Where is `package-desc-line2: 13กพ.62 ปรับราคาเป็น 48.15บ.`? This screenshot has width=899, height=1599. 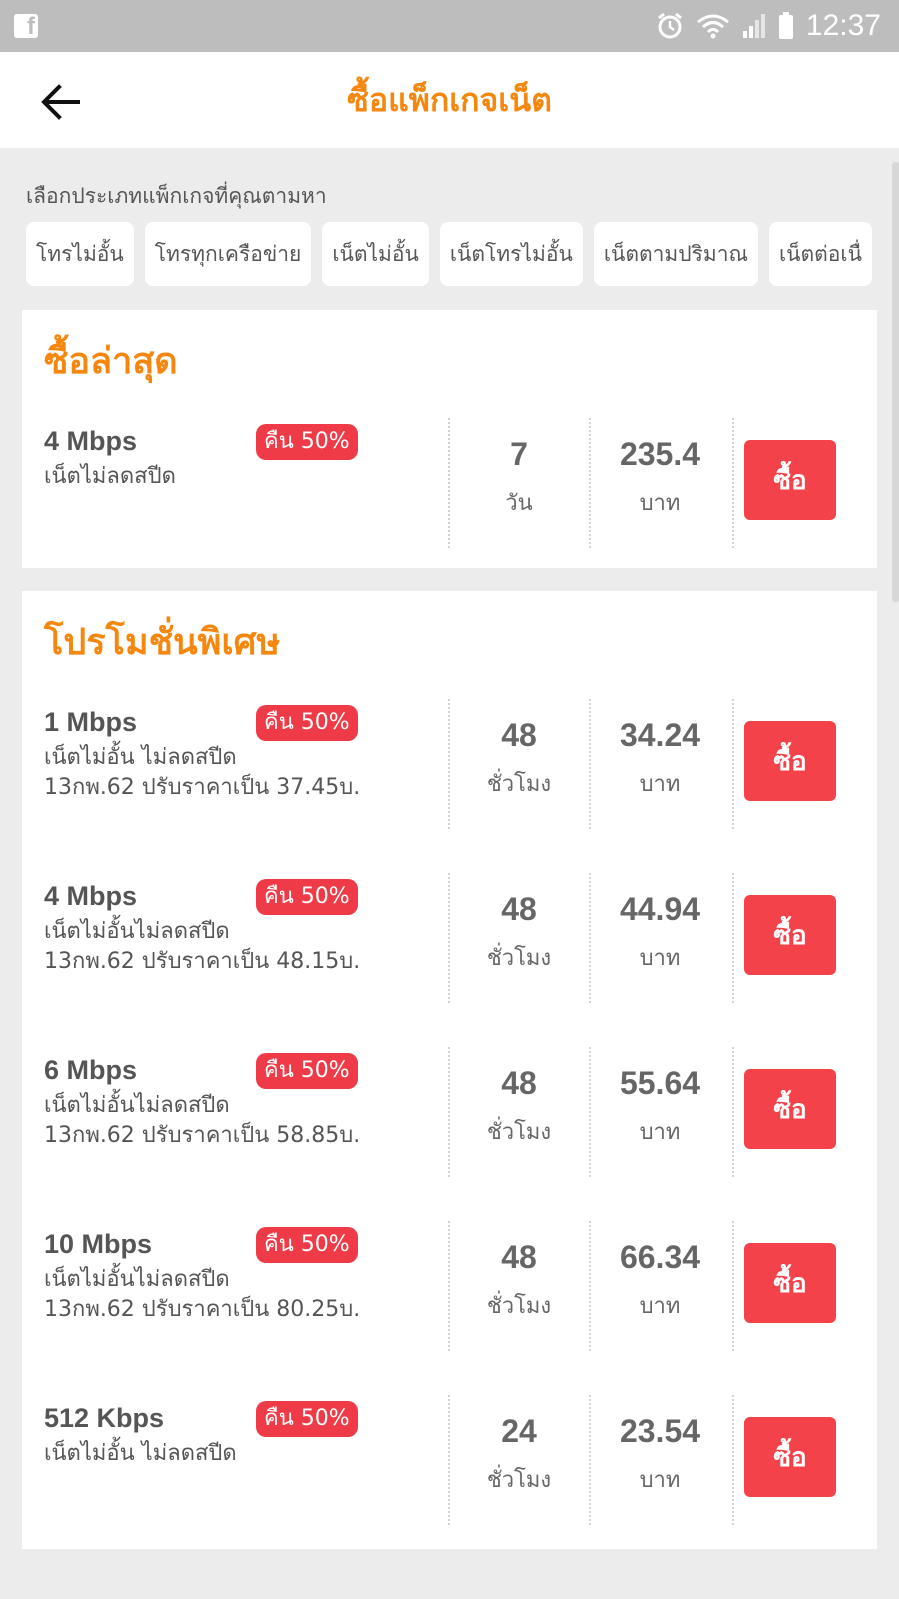 package-desc-line2: 13กพ.62 ปรับราคาเป็น 48.15บ. is located at coordinates (202, 961).